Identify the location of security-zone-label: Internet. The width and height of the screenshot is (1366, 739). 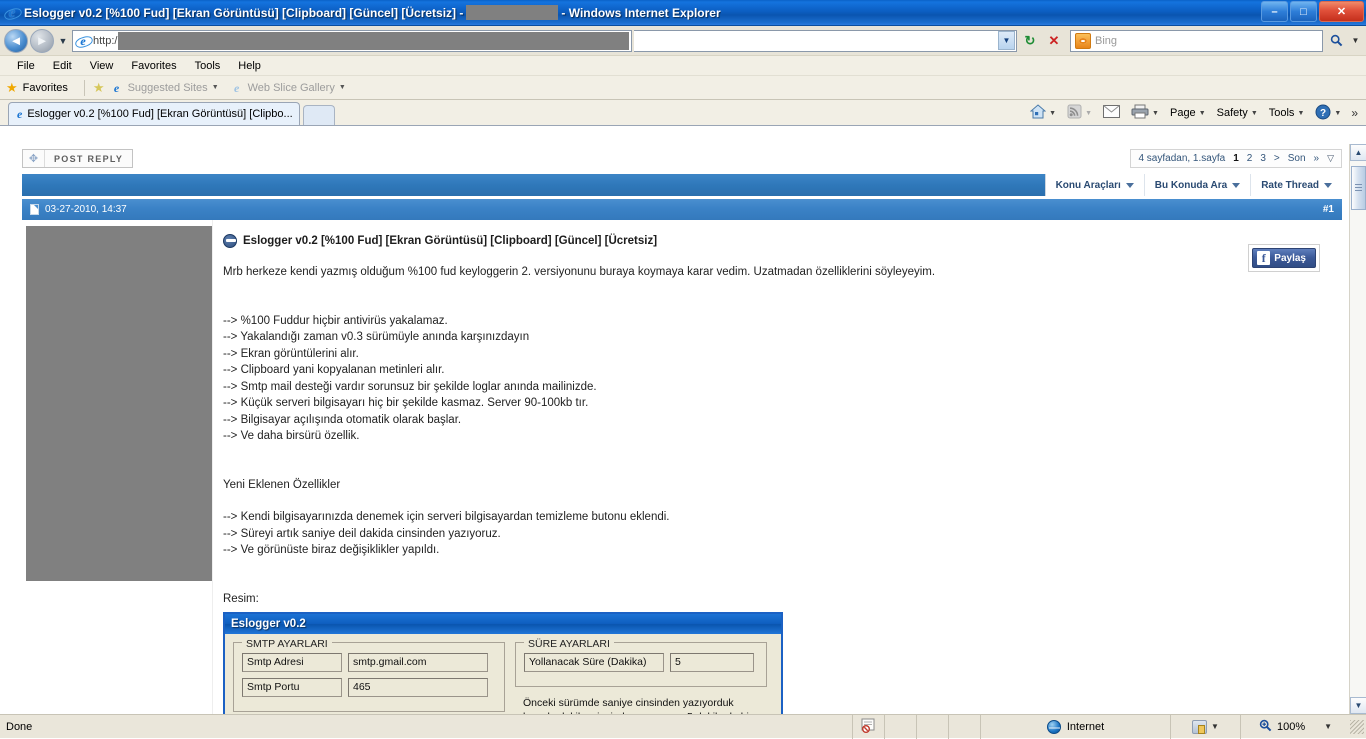
(1085, 727).